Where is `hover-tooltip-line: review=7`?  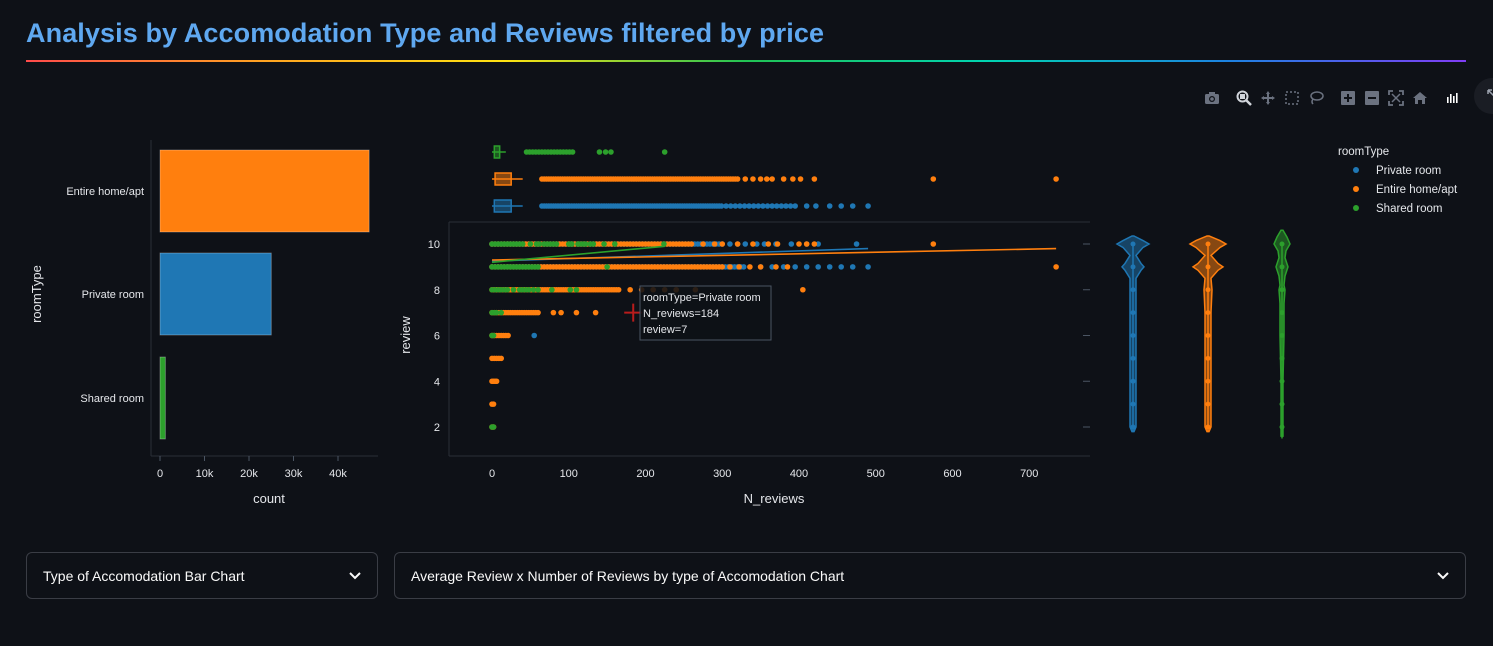 hover-tooltip-line: review=7 is located at coordinates (665, 330).